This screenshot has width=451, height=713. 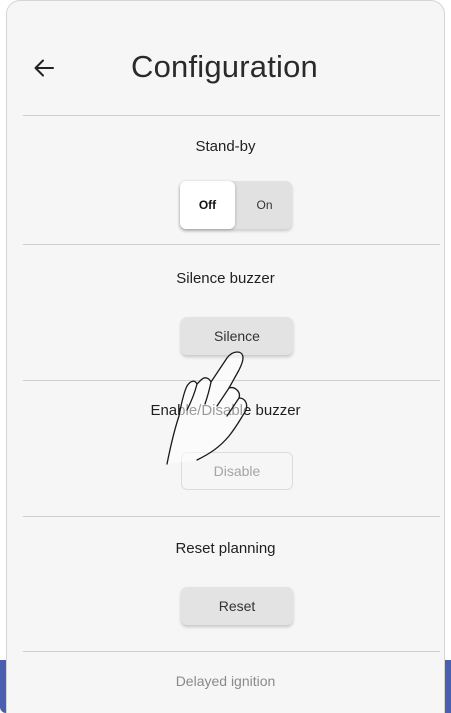 I want to click on reset-planning-label: Reset planning, so click(x=225, y=548).